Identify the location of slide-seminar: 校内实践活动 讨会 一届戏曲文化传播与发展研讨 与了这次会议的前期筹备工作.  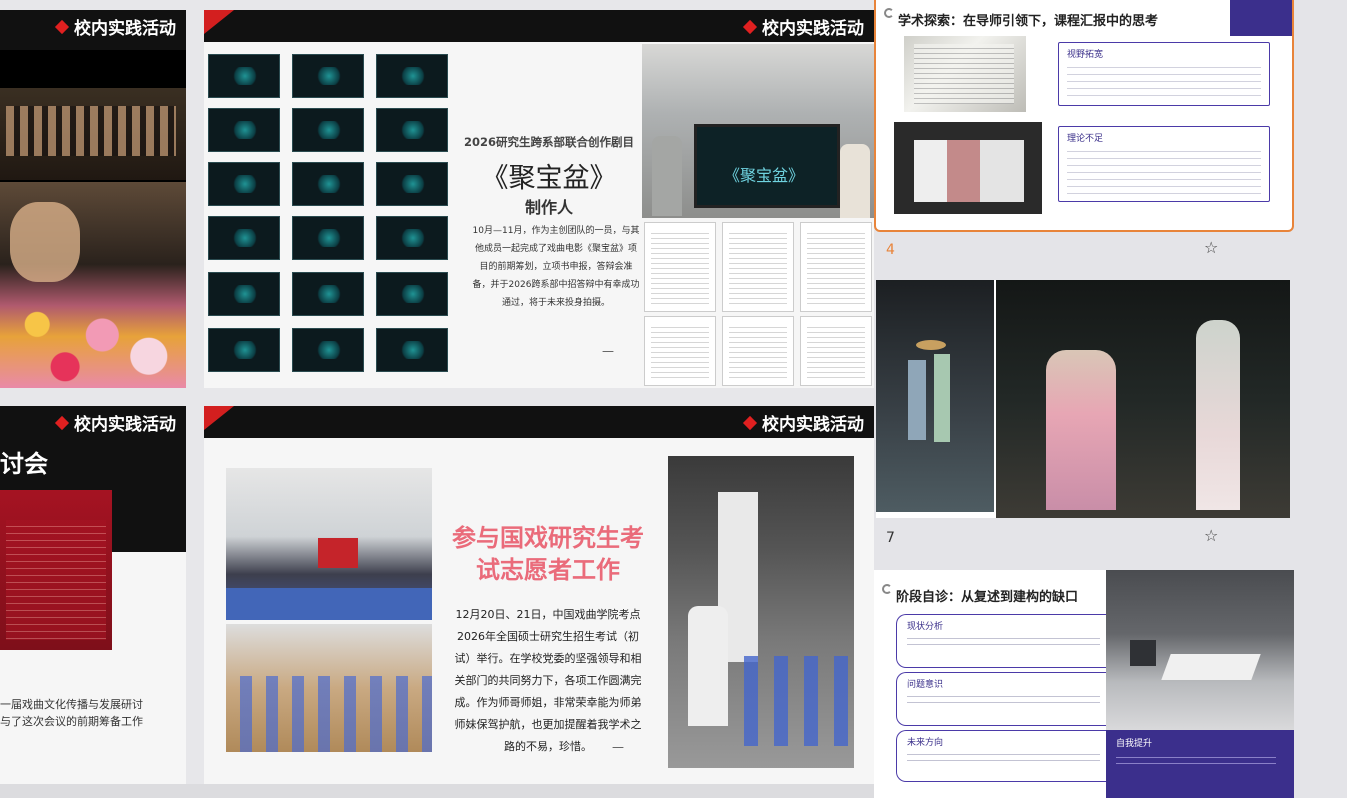
(93, 595).